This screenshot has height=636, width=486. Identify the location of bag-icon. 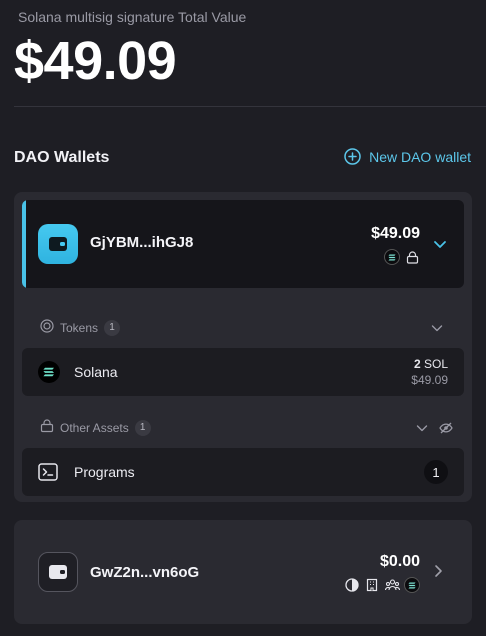
(47, 427).